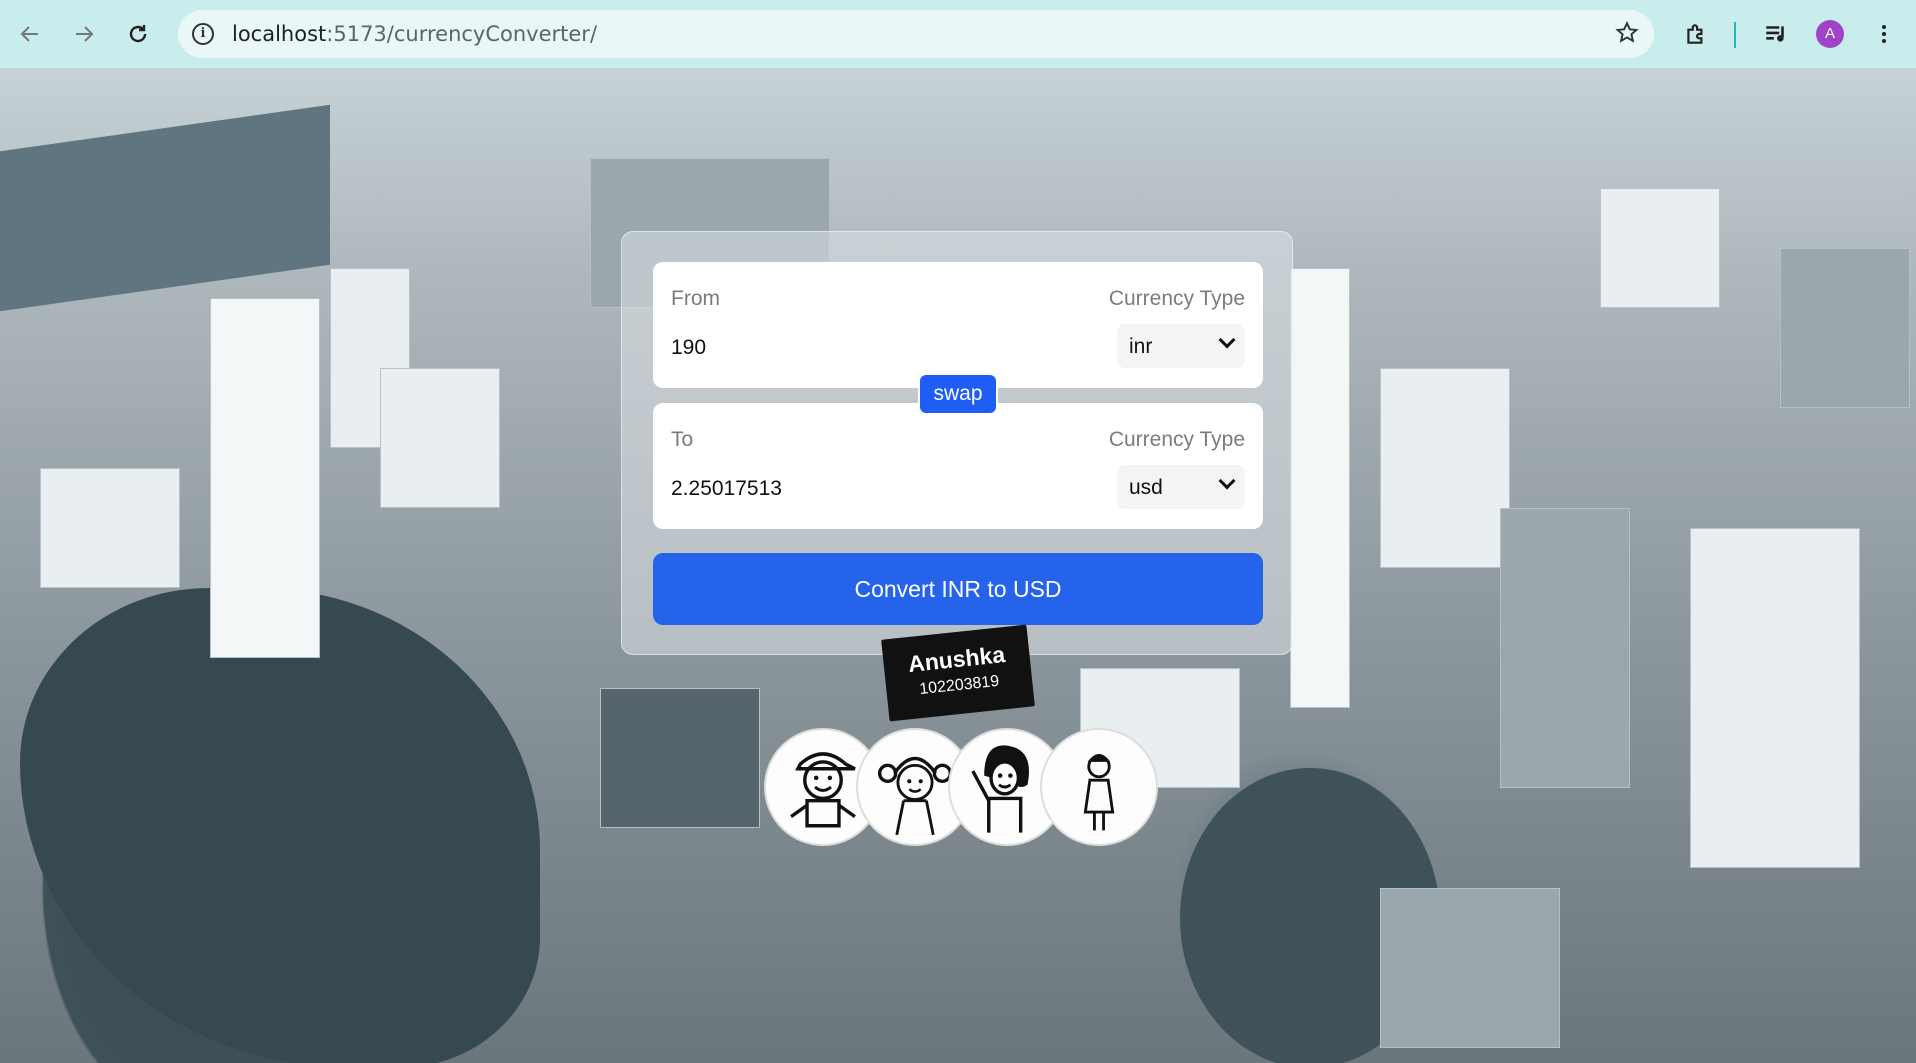 Image resolution: width=1916 pixels, height=1063 pixels. What do you see at coordinates (138, 34) in the screenshot?
I see `reload-icon` at bounding box center [138, 34].